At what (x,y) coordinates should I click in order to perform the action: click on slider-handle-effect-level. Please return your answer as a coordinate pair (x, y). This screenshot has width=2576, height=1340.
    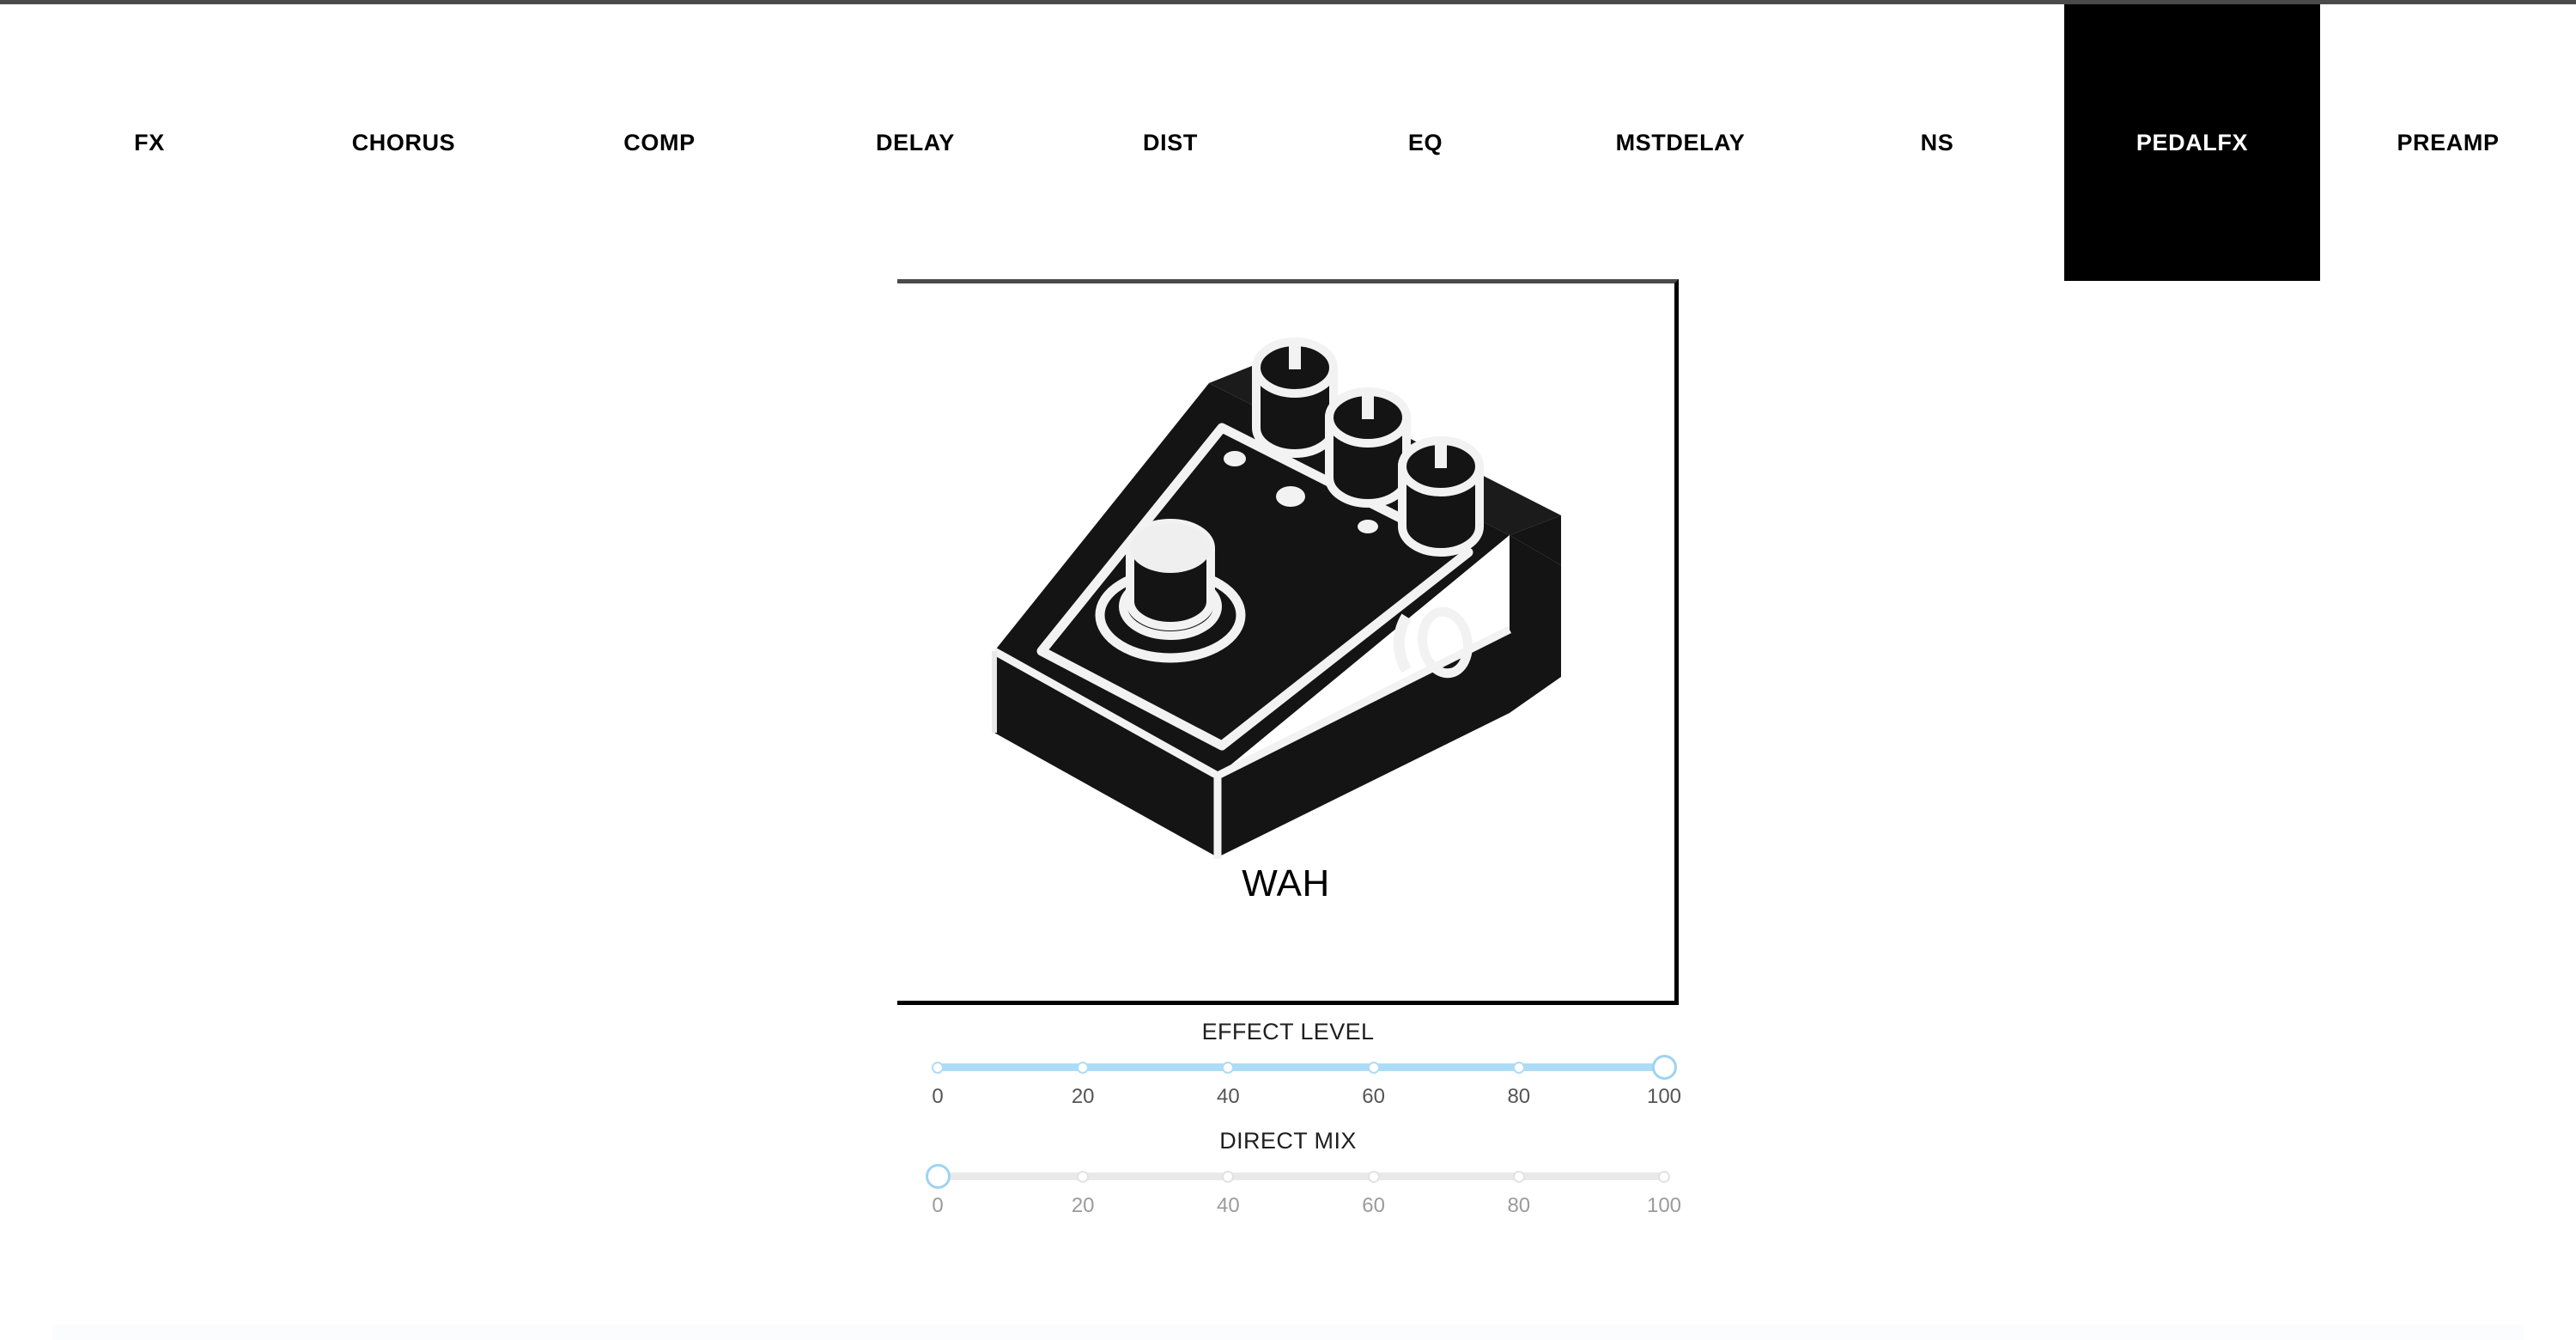
    Looking at the image, I should click on (1664, 1067).